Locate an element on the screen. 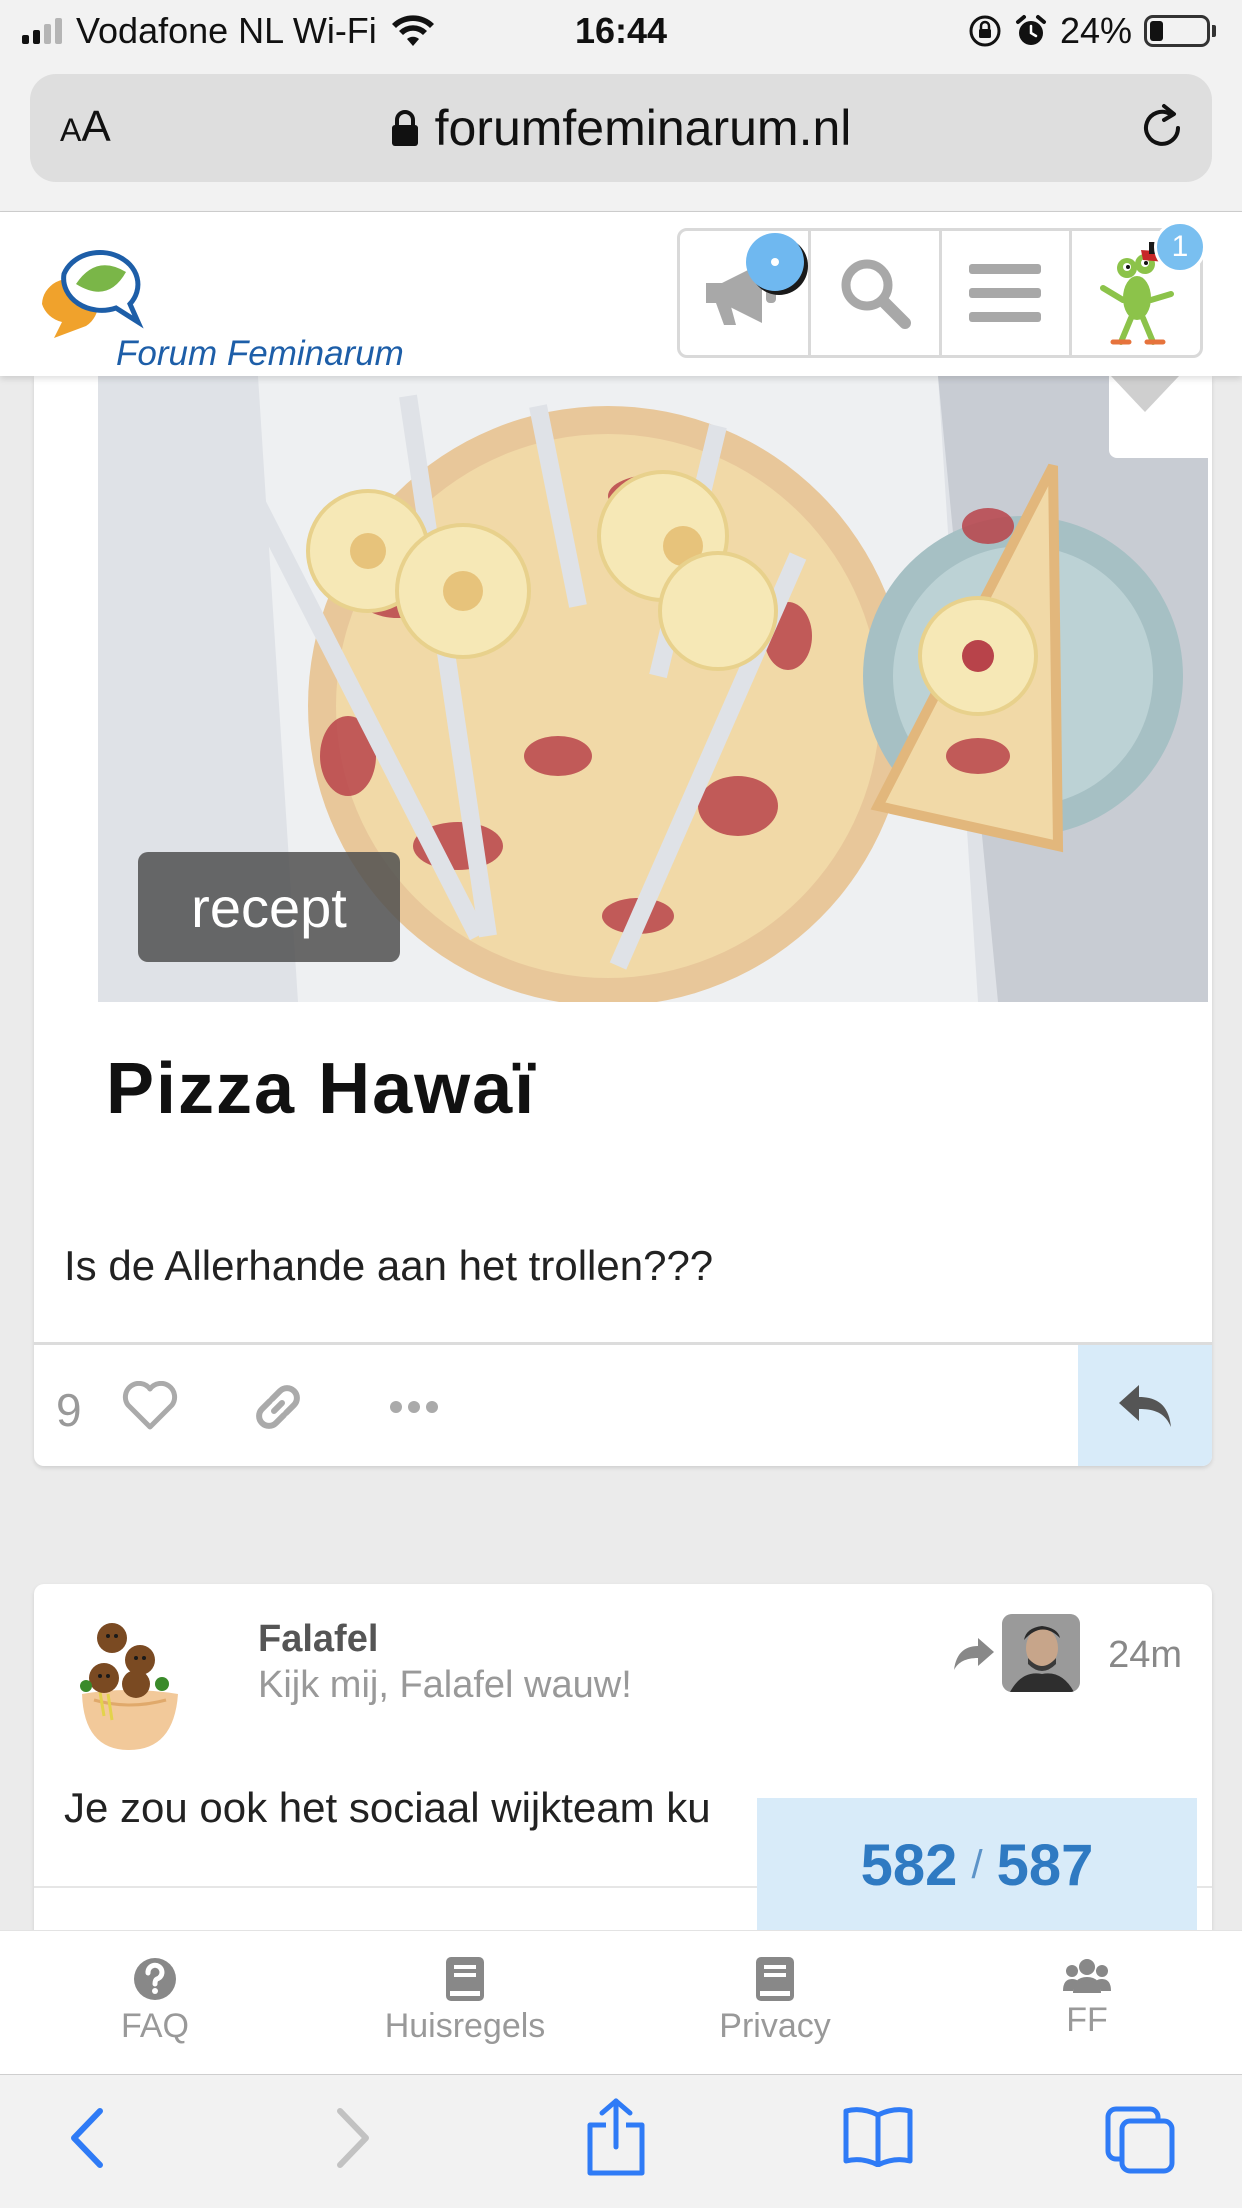 The width and height of the screenshot is (1242, 2208). reply-arrow-icon is located at coordinates (1145, 1405).